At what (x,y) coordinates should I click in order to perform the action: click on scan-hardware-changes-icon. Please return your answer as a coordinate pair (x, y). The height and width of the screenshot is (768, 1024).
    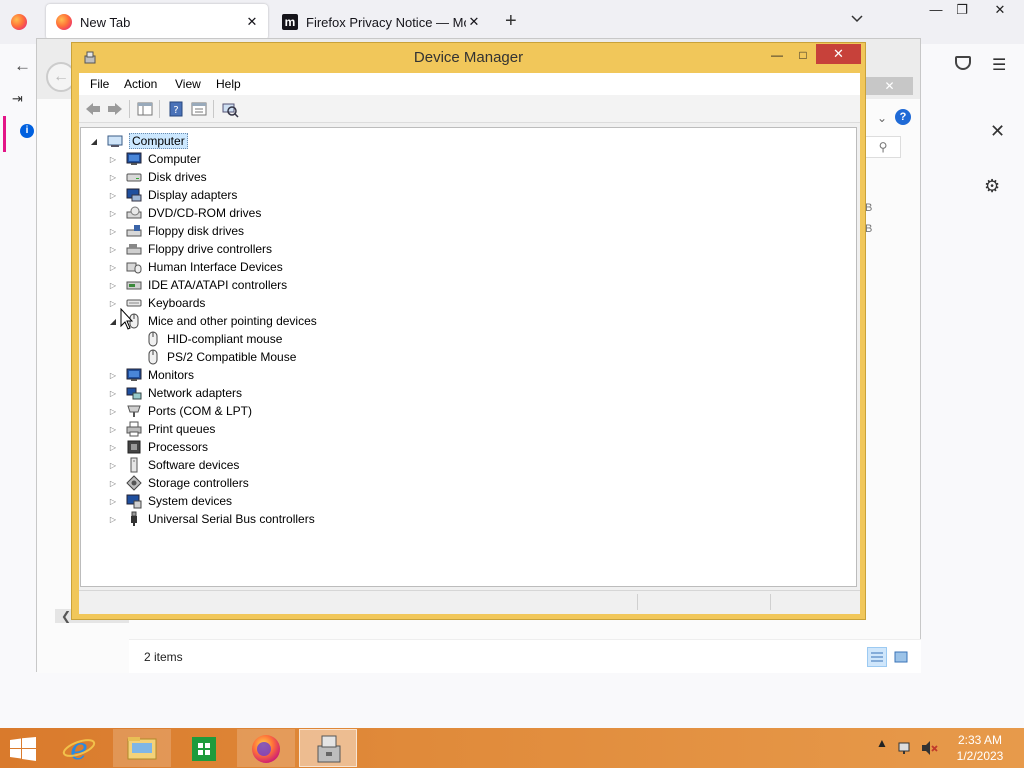
    Looking at the image, I should click on (230, 109).